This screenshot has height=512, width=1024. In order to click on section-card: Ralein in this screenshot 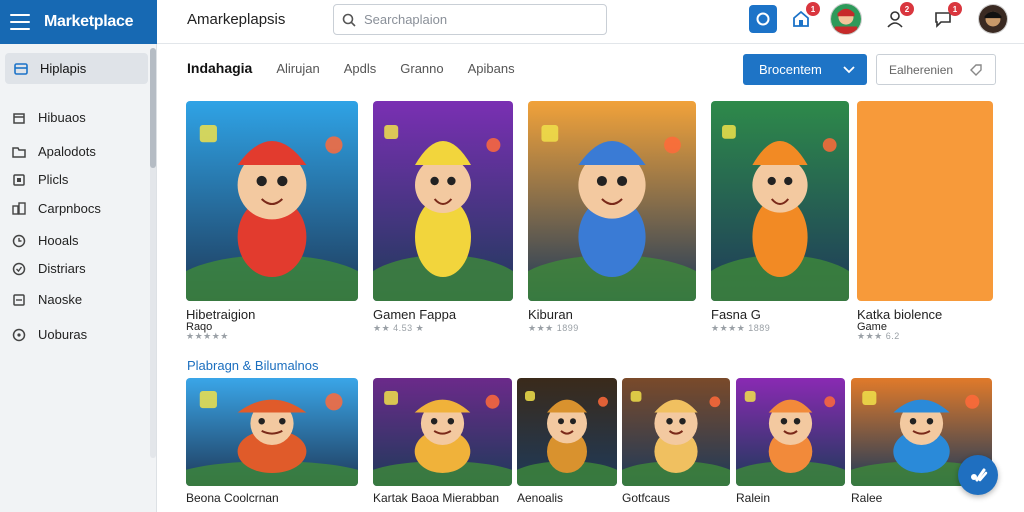, I will do `click(790, 445)`.